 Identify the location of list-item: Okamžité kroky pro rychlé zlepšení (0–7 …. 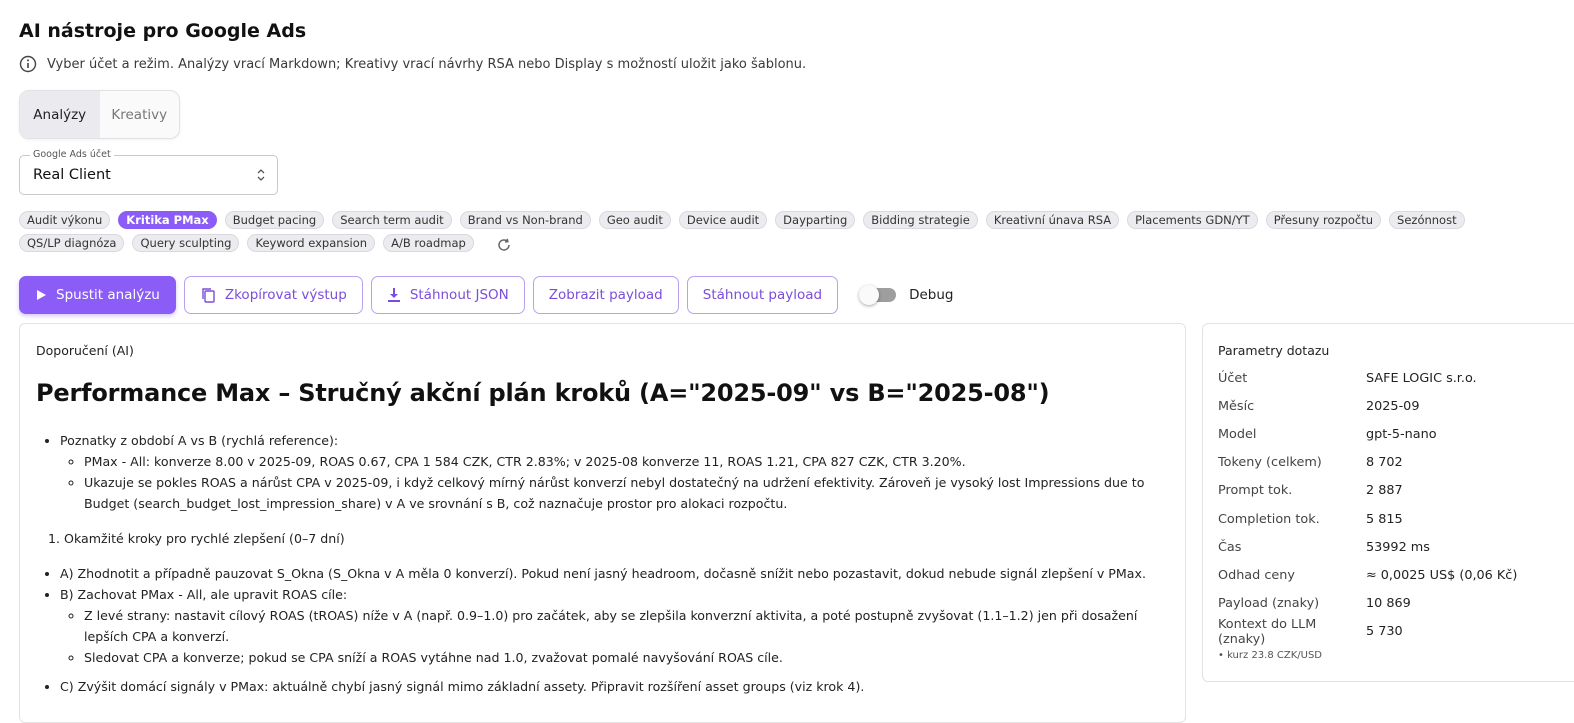
(602, 538).